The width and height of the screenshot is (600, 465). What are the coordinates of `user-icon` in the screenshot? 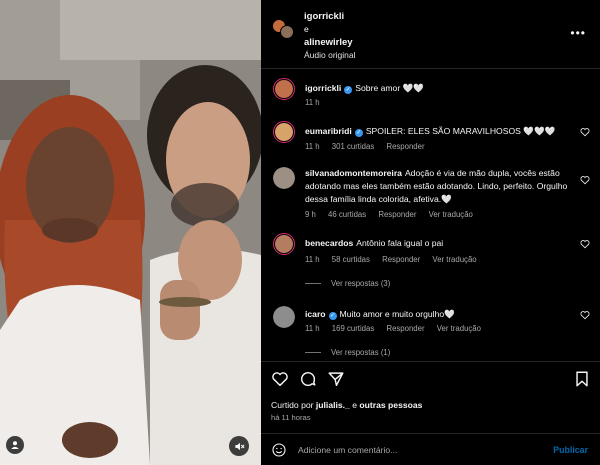 It's located at (15, 445).